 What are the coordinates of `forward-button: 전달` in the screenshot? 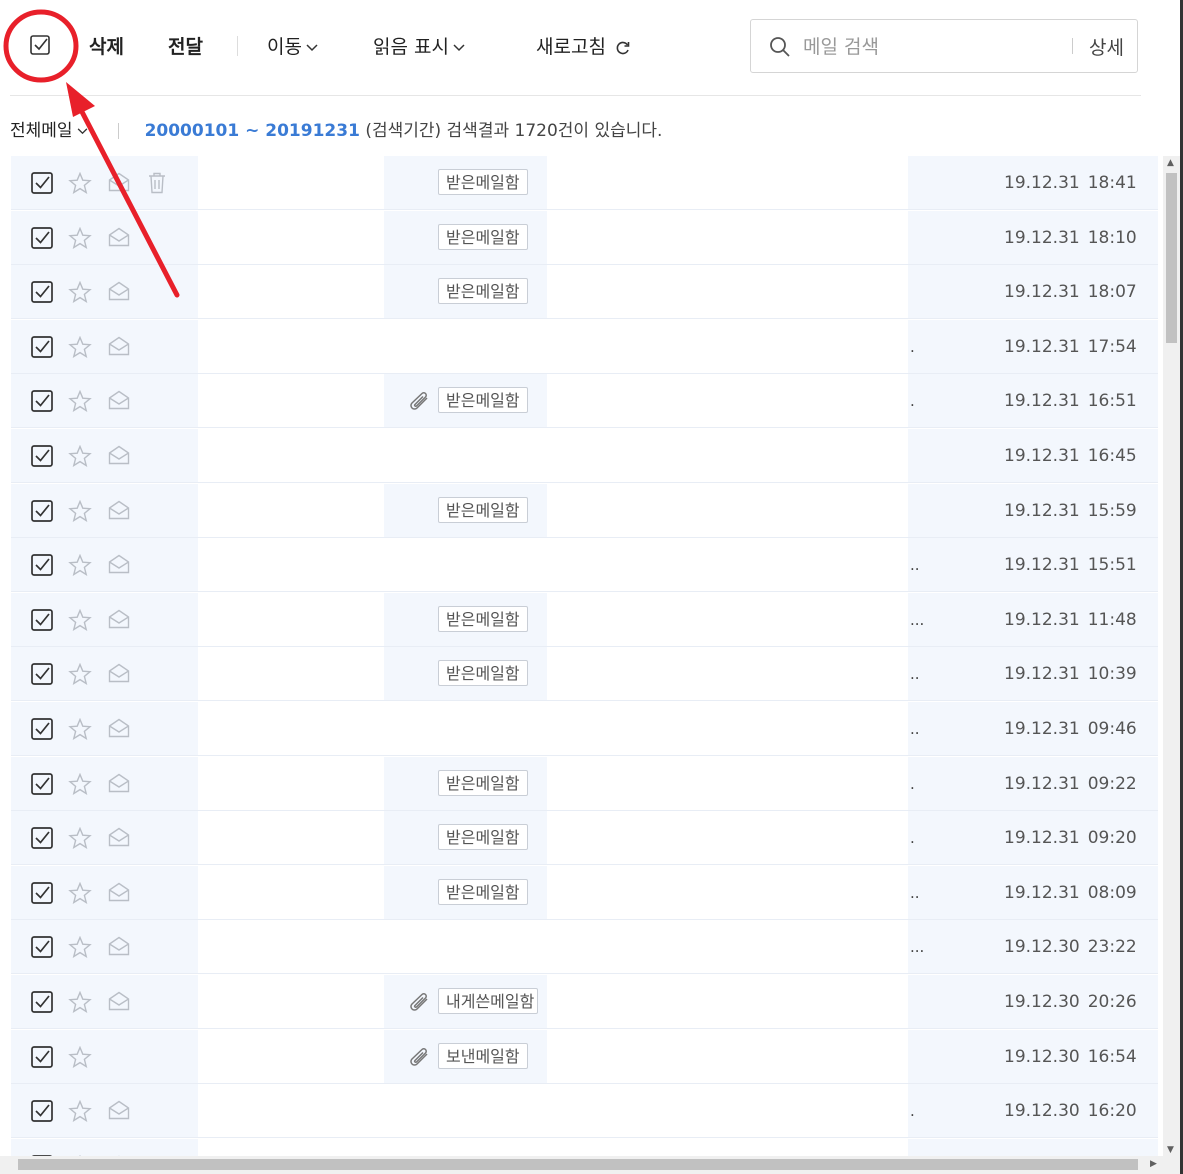 It's located at (185, 45).